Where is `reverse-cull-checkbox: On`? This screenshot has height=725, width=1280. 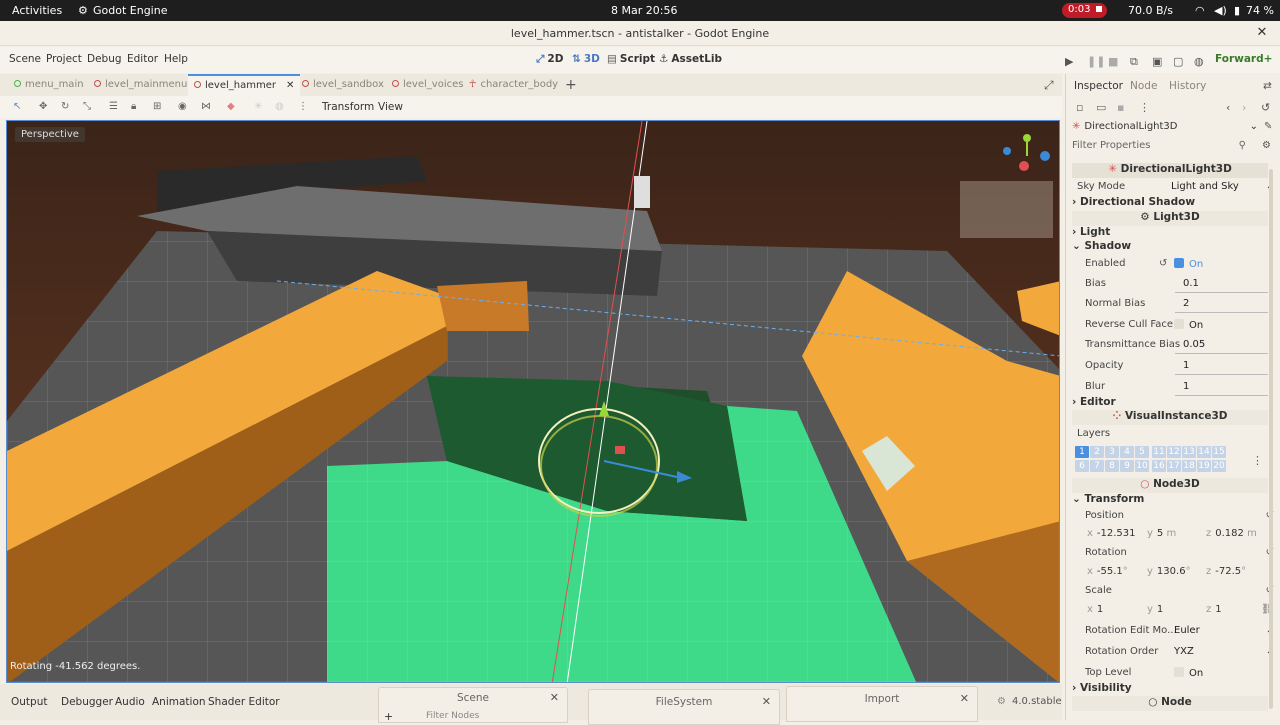 reverse-cull-checkbox: On is located at coordinates (1188, 325).